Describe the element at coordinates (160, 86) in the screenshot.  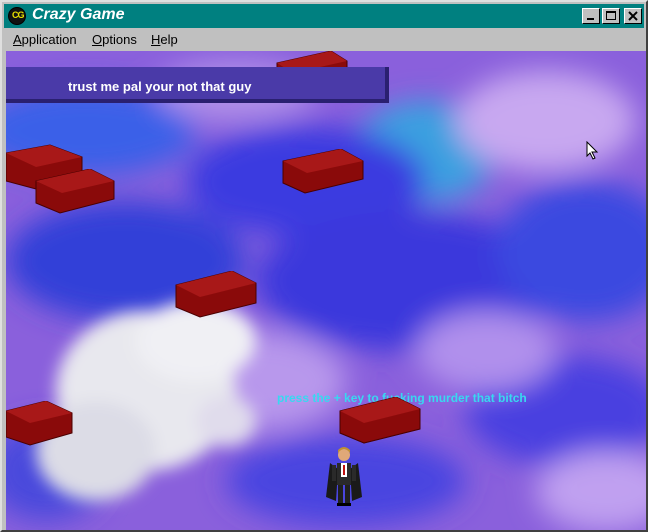
I see `banner-text: trust me pal your not that guy` at that location.